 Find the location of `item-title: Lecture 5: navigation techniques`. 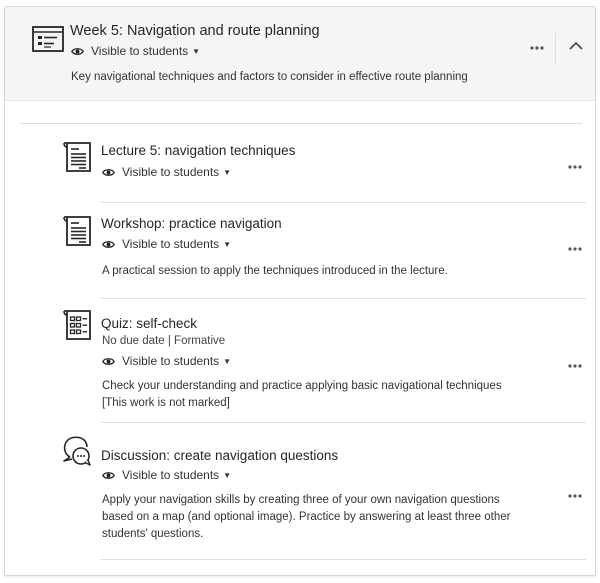

item-title: Lecture 5: navigation techniques is located at coordinates (198, 150).